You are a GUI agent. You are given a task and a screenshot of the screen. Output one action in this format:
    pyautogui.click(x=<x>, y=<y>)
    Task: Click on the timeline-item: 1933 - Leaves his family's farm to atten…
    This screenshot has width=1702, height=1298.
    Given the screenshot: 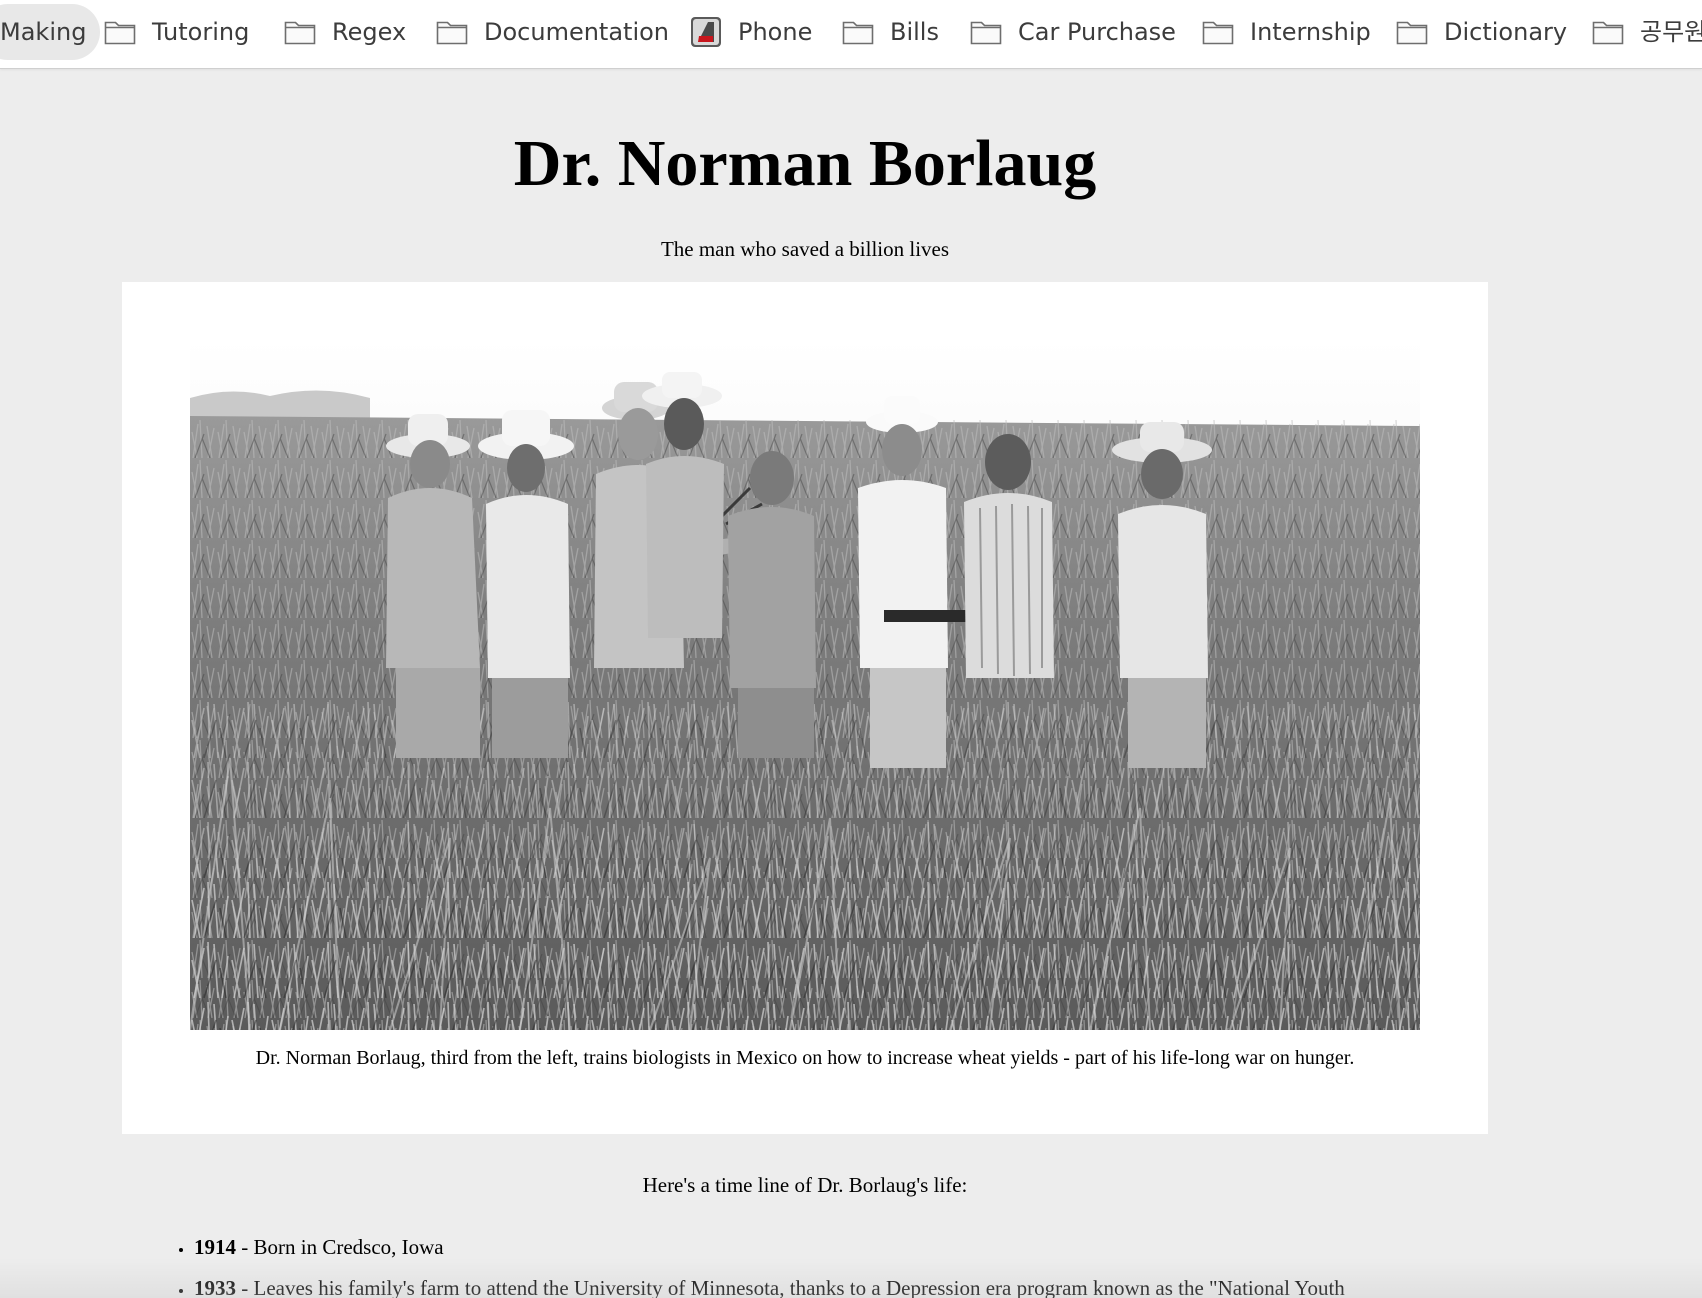 What is the action you would take?
    pyautogui.click(x=904, y=1286)
    